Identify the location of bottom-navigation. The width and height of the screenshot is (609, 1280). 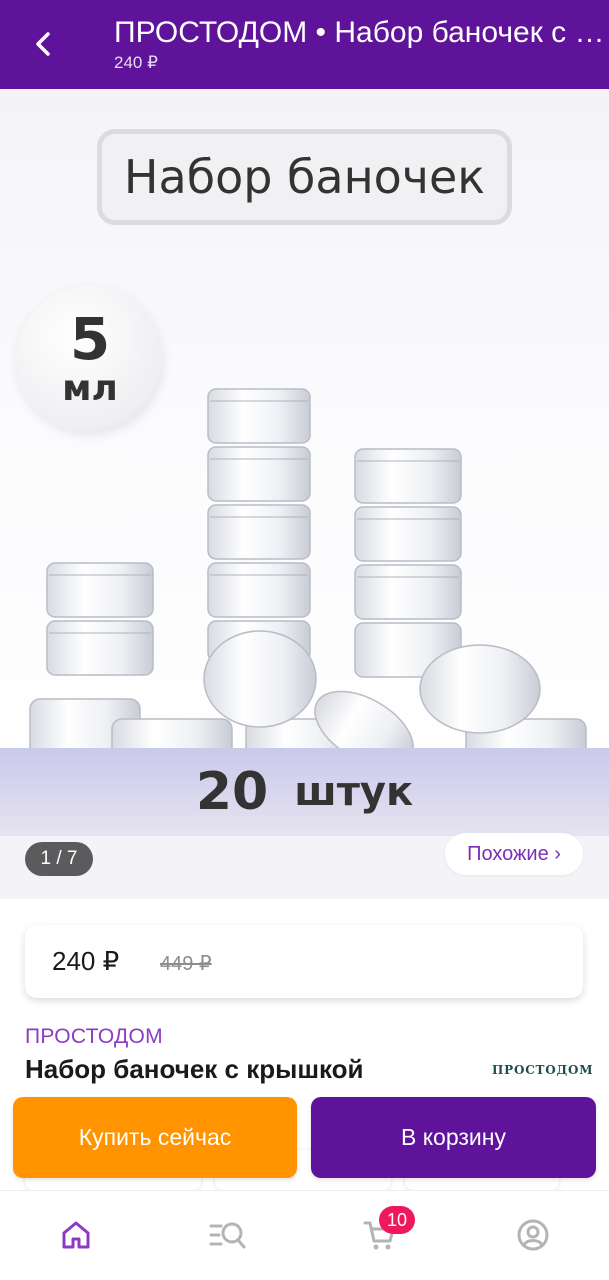
(304, 1235).